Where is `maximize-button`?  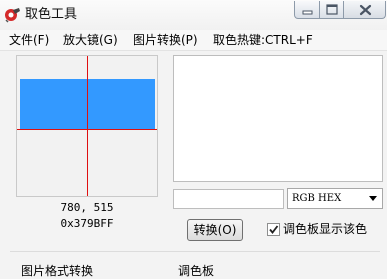 maximize-button is located at coordinates (331, 10).